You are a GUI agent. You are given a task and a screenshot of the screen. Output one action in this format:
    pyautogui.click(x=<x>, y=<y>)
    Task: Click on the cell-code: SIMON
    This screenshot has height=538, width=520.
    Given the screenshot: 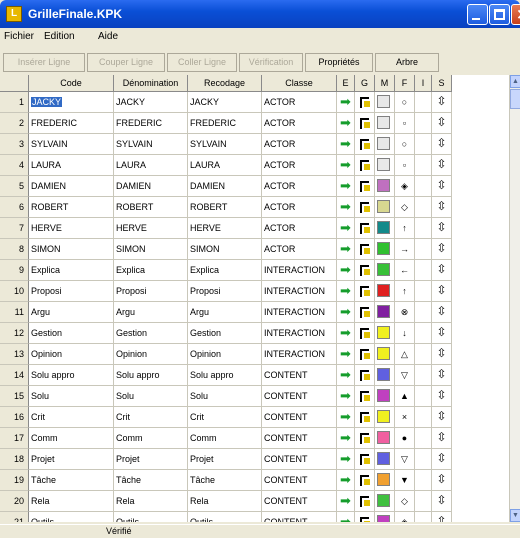 What is the action you would take?
    pyautogui.click(x=71, y=249)
    